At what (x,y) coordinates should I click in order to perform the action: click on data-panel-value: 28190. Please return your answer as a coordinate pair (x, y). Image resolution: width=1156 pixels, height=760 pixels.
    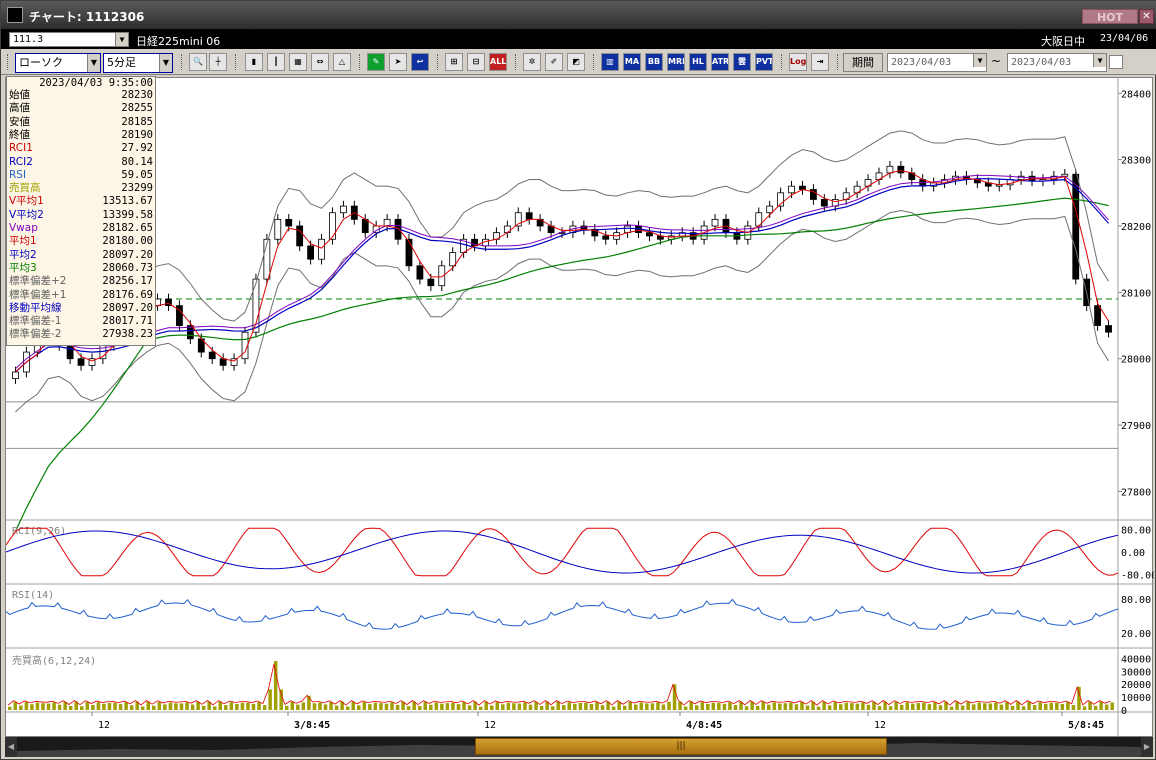
    Looking at the image, I should click on (137, 134).